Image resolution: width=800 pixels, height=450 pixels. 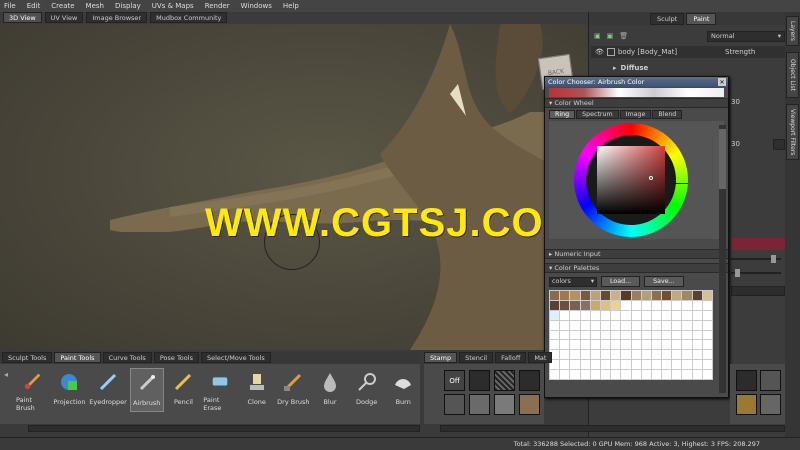 I want to click on tool-paint-brush: Paint Brush, so click(x=33, y=390).